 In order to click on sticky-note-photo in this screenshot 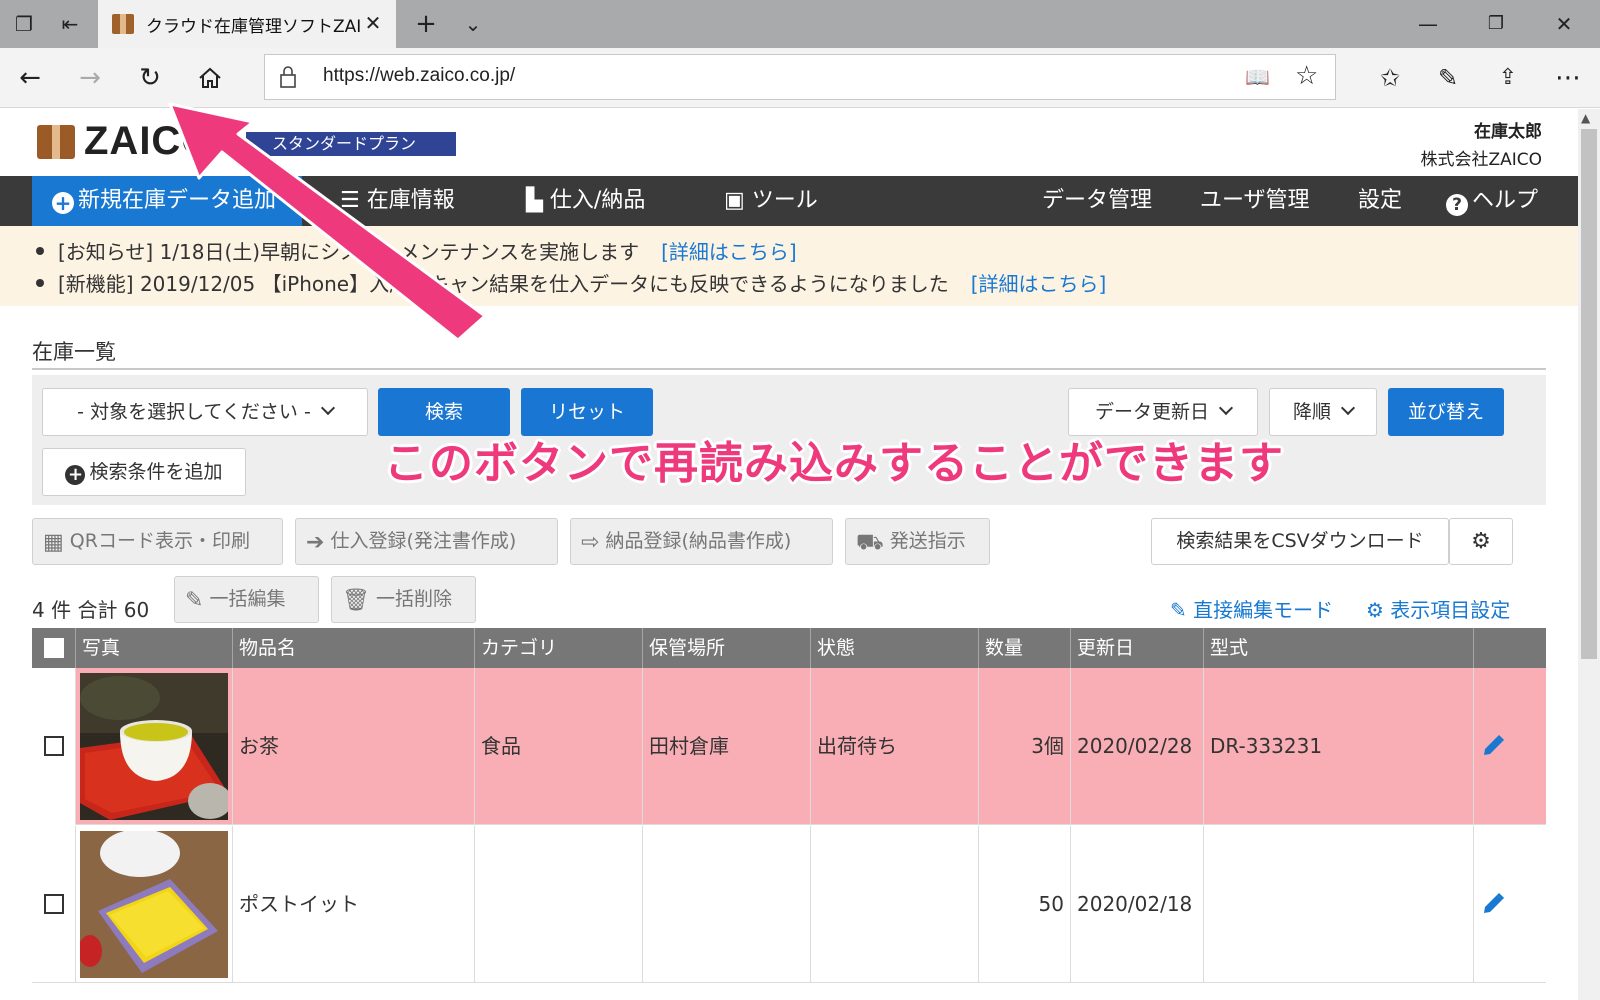, I will do `click(154, 904)`.